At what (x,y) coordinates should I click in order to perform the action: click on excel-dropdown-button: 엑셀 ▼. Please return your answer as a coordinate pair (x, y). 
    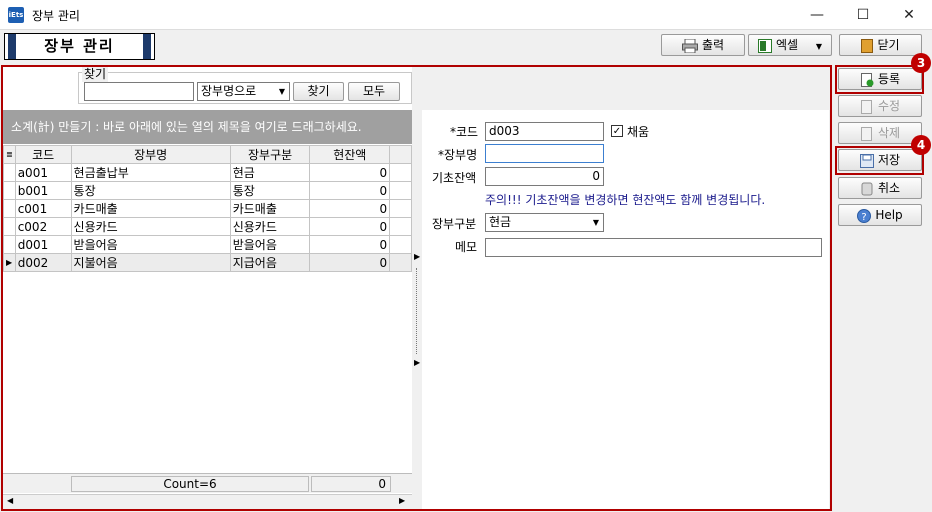
    Looking at the image, I should click on (790, 45).